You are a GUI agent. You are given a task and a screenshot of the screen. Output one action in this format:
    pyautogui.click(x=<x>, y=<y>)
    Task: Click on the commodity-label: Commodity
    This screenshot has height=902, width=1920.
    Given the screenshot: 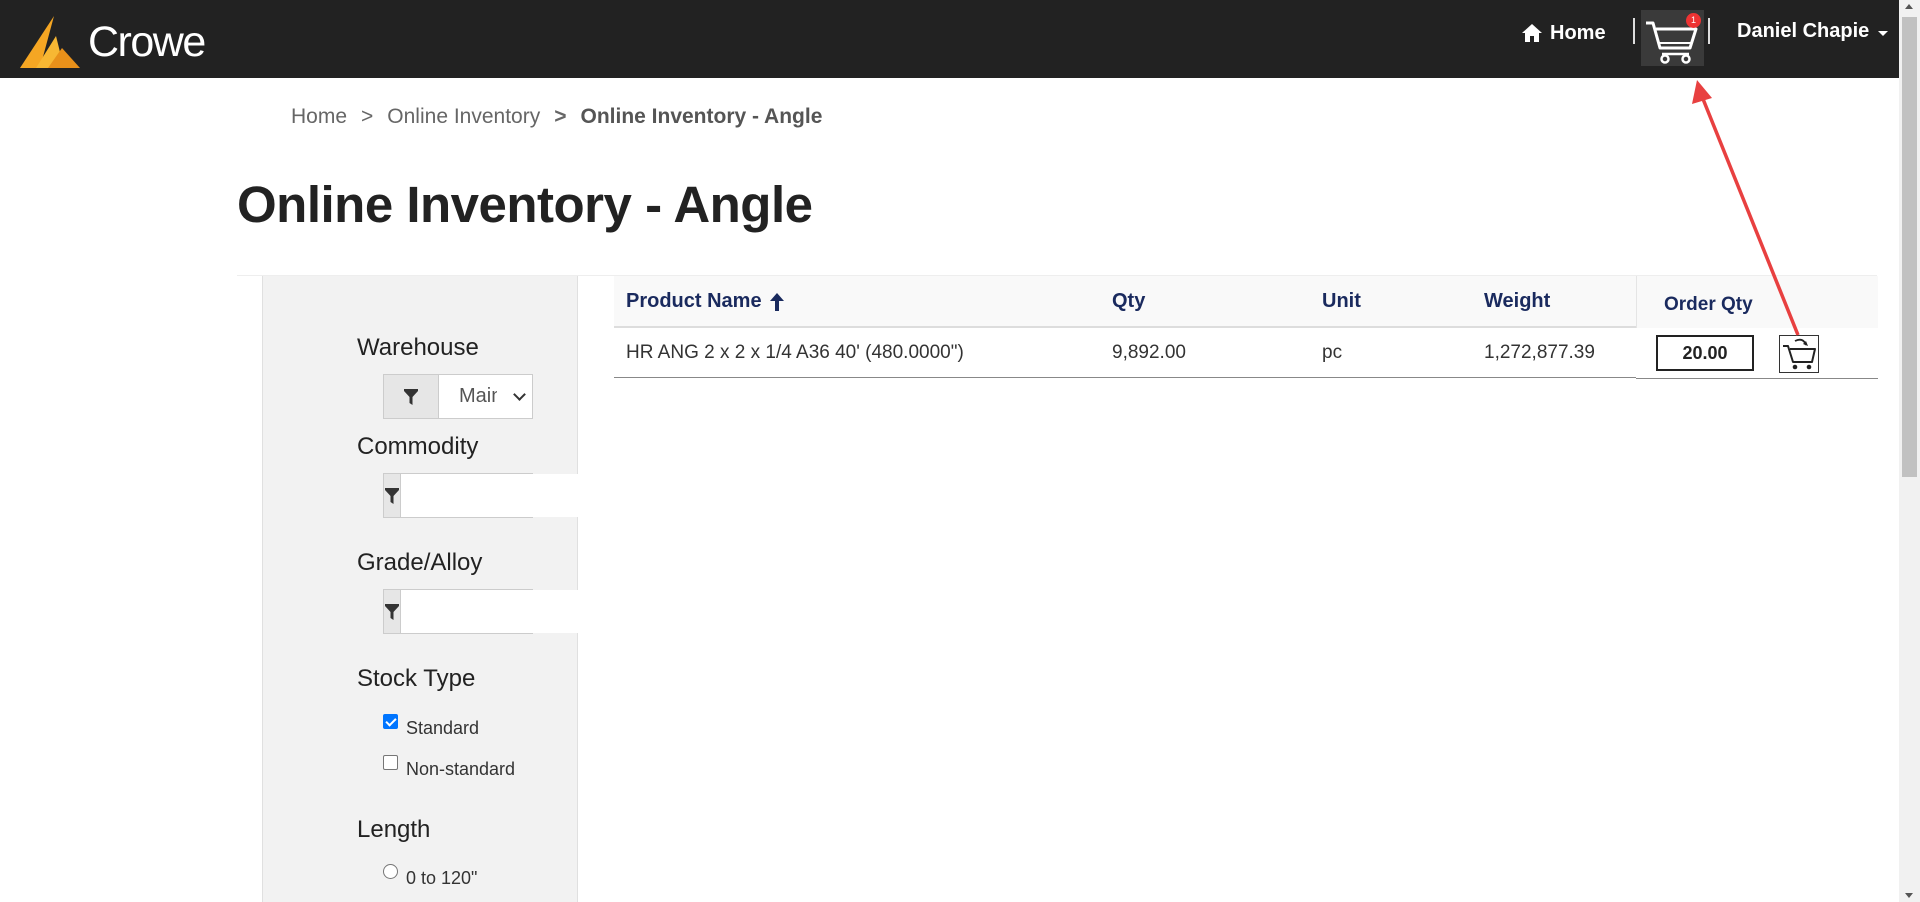 What is the action you would take?
    pyautogui.click(x=418, y=446)
    